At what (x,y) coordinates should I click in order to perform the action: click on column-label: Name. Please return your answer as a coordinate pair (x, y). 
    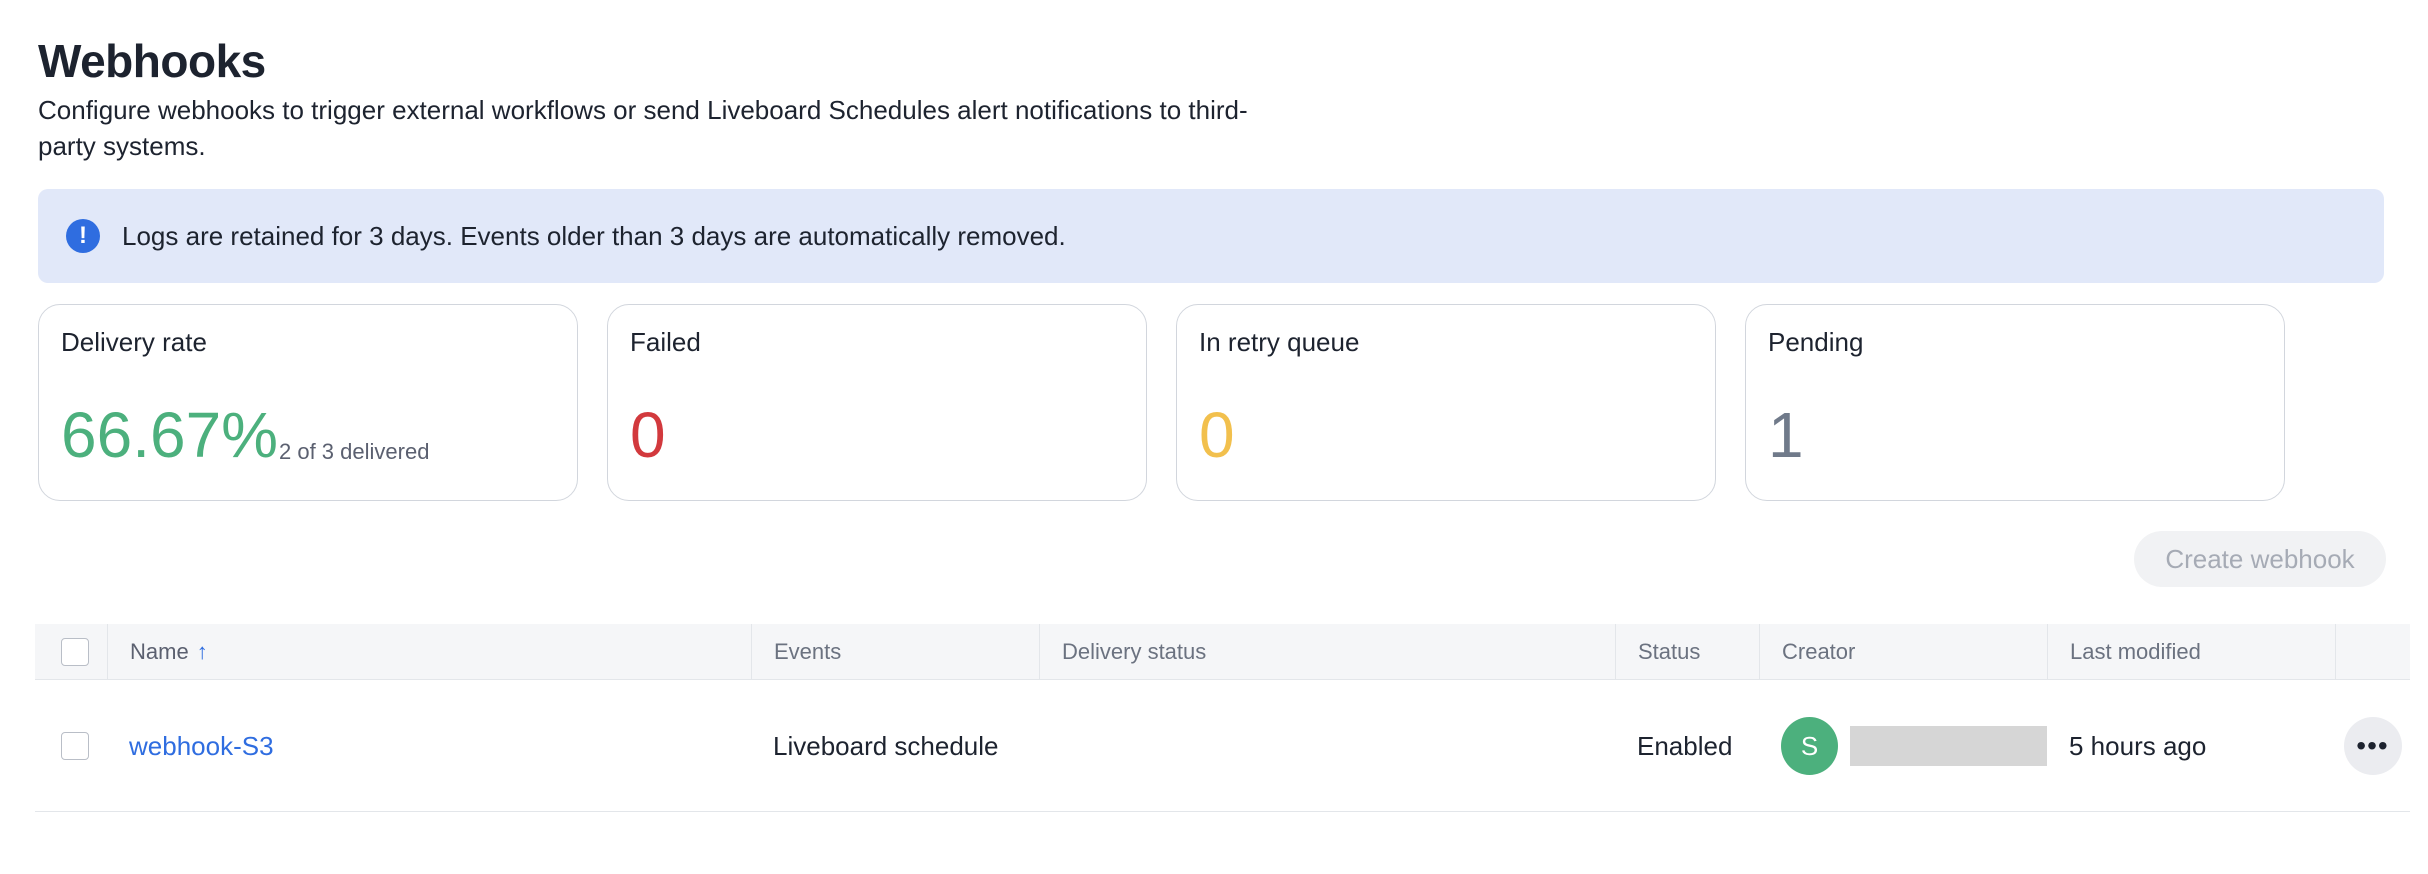
    Looking at the image, I should click on (159, 651).